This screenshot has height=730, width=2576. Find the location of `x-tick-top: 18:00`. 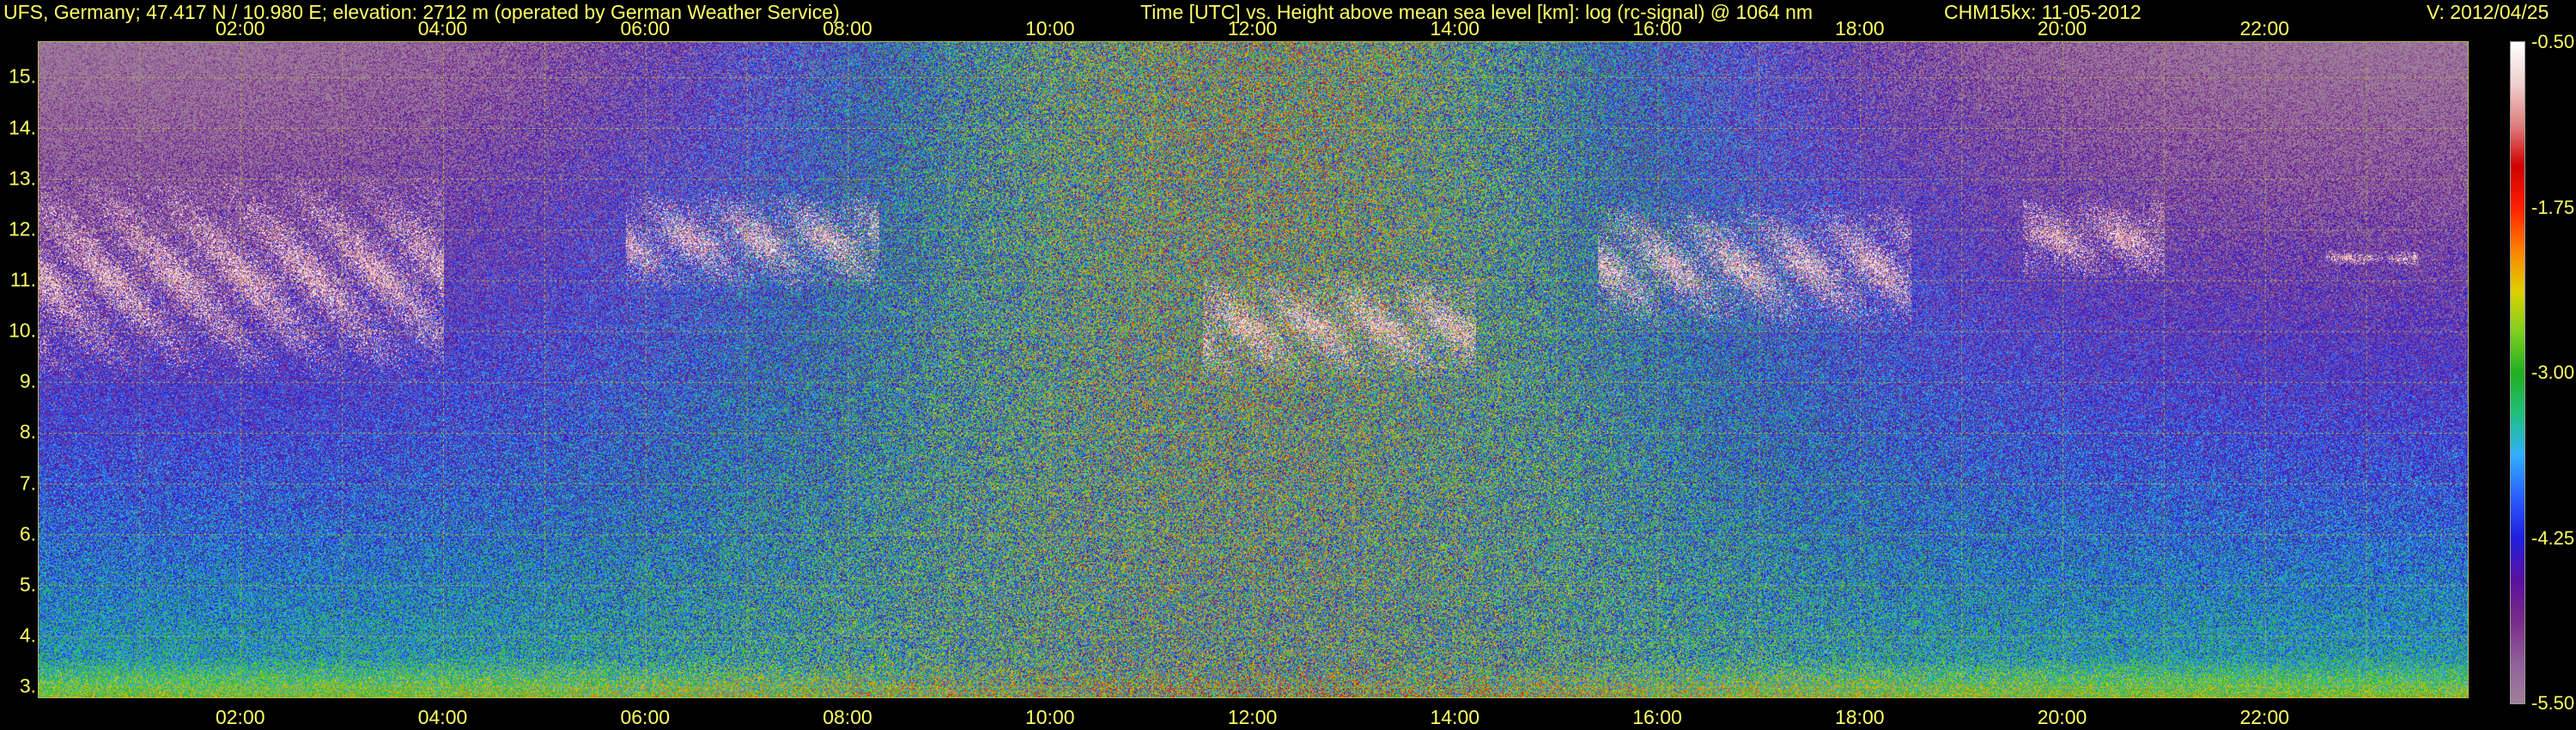

x-tick-top: 18:00 is located at coordinates (1859, 28).